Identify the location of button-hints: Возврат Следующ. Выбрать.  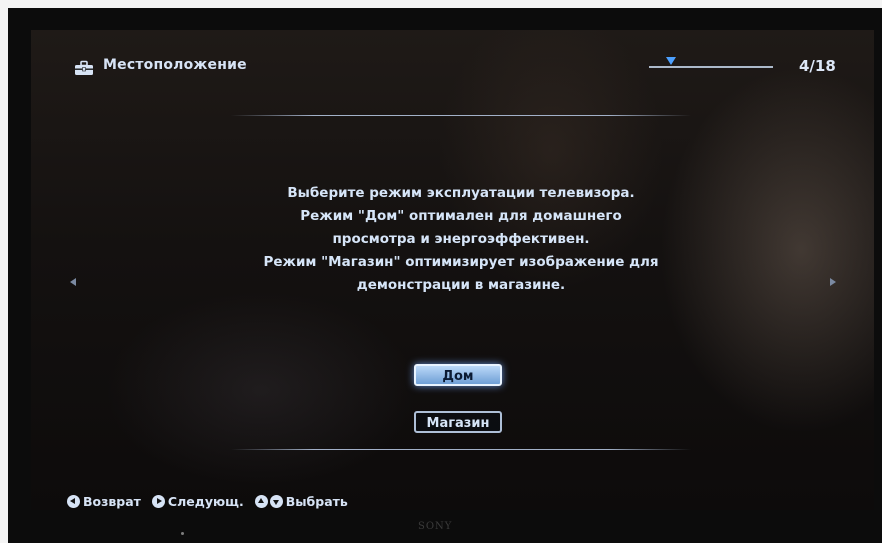
(213, 501).